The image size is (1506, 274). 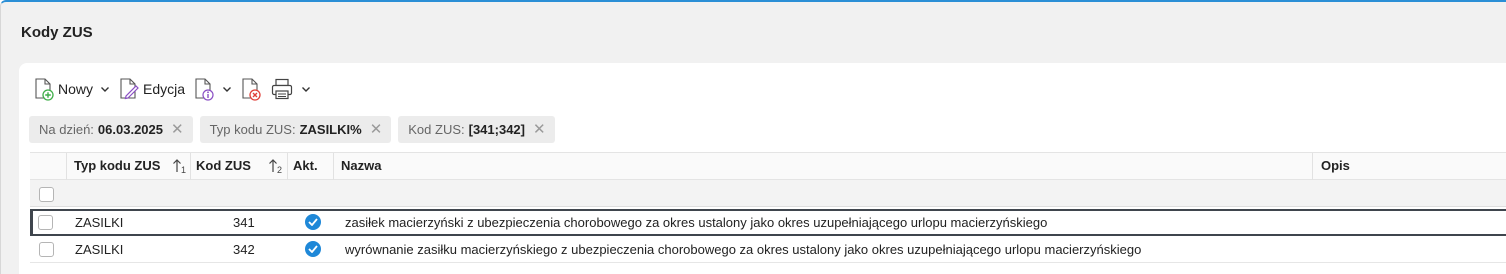 What do you see at coordinates (306, 89) in the screenshot?
I see `print-dropdown-chevron-icon` at bounding box center [306, 89].